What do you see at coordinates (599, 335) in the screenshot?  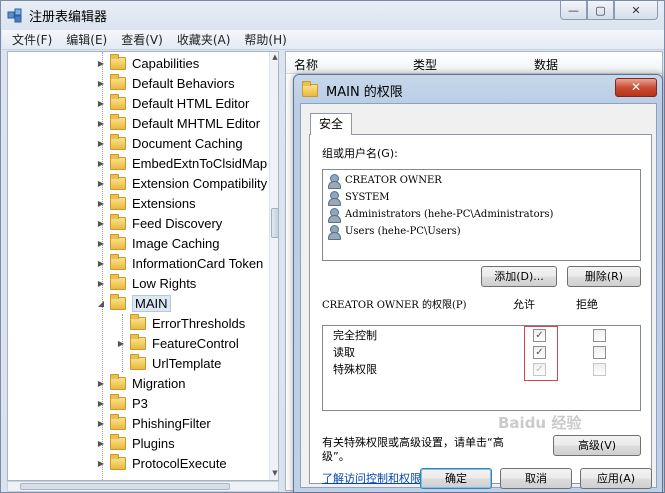 I see `deny-full-control-checkbox` at bounding box center [599, 335].